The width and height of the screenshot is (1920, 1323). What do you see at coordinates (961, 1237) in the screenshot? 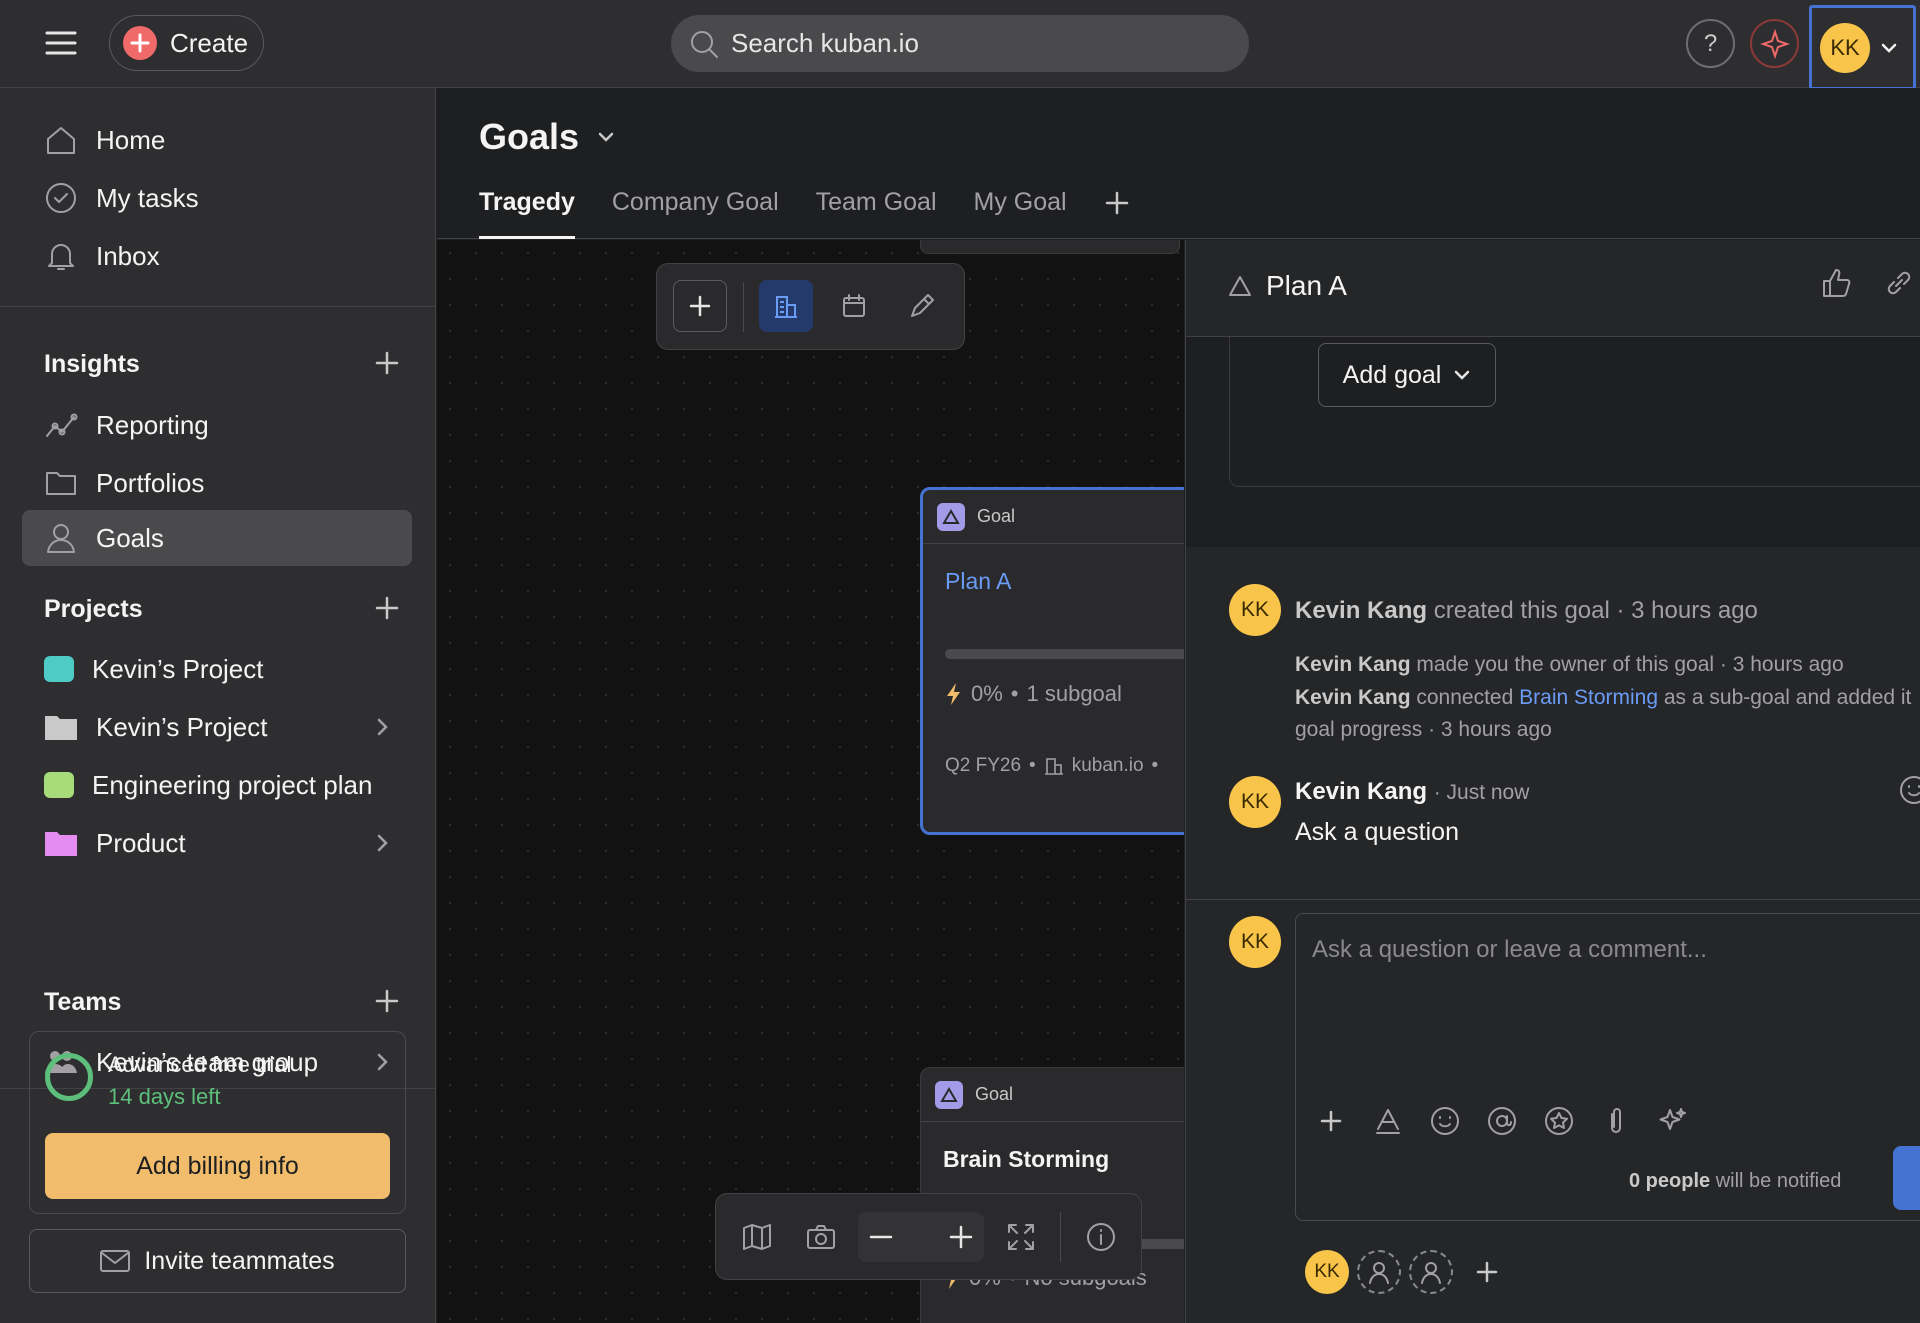
I see `zoom-in-icon` at bounding box center [961, 1237].